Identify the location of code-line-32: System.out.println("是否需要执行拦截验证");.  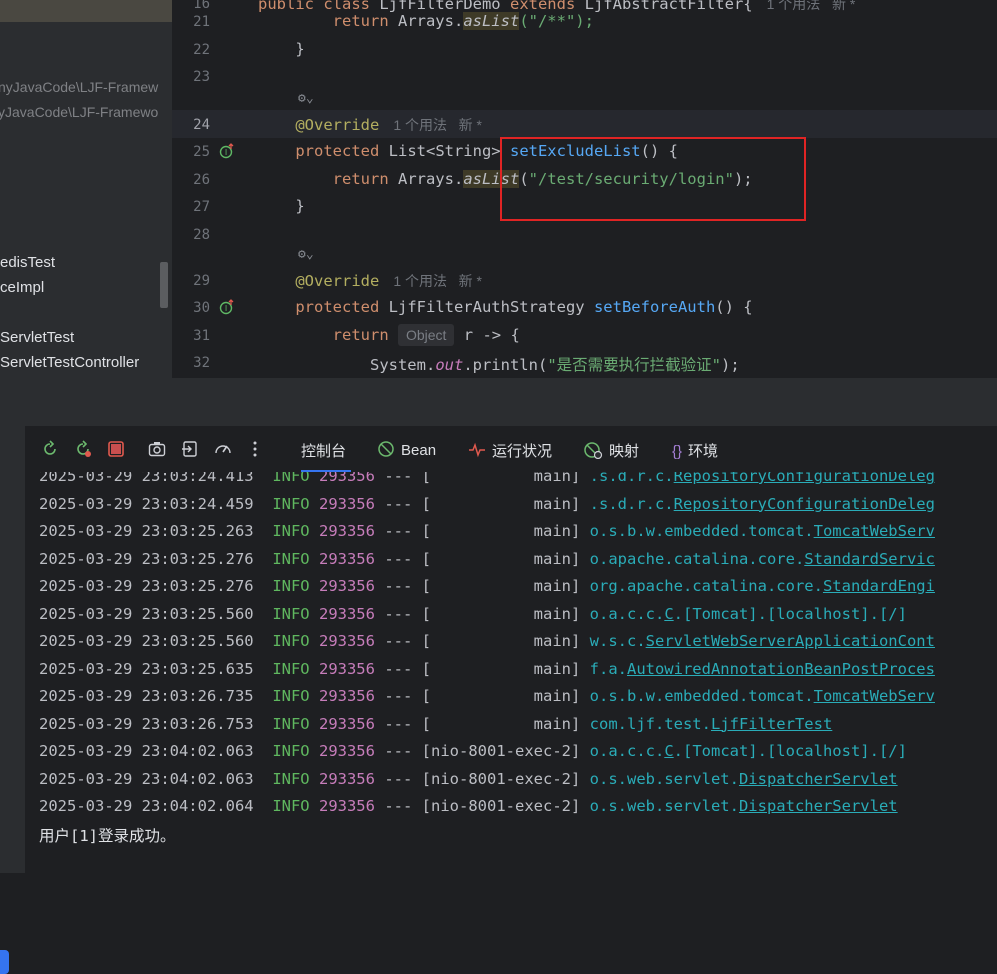
(499, 364).